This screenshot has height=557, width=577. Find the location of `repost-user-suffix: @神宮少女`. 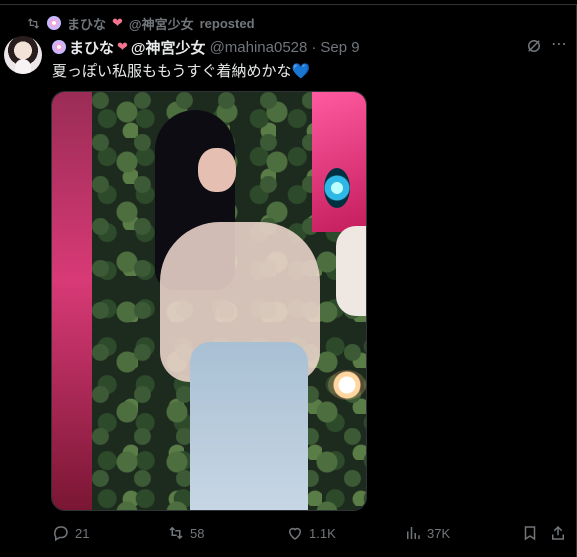

repost-user-suffix: @神宮少女 is located at coordinates (161, 24).